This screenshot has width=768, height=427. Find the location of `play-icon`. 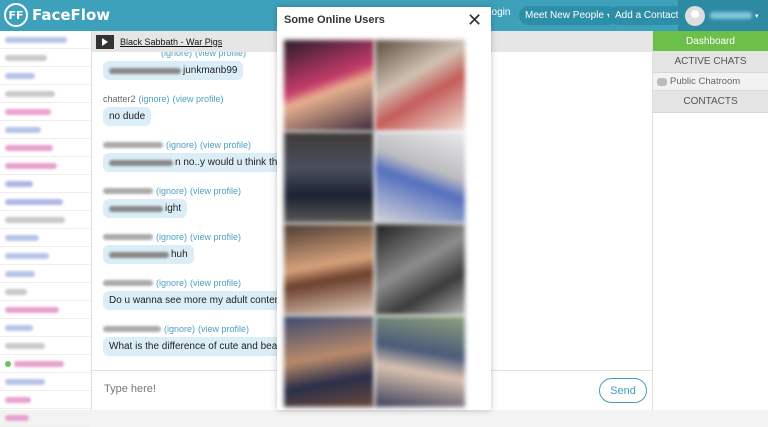

play-icon is located at coordinates (105, 41).